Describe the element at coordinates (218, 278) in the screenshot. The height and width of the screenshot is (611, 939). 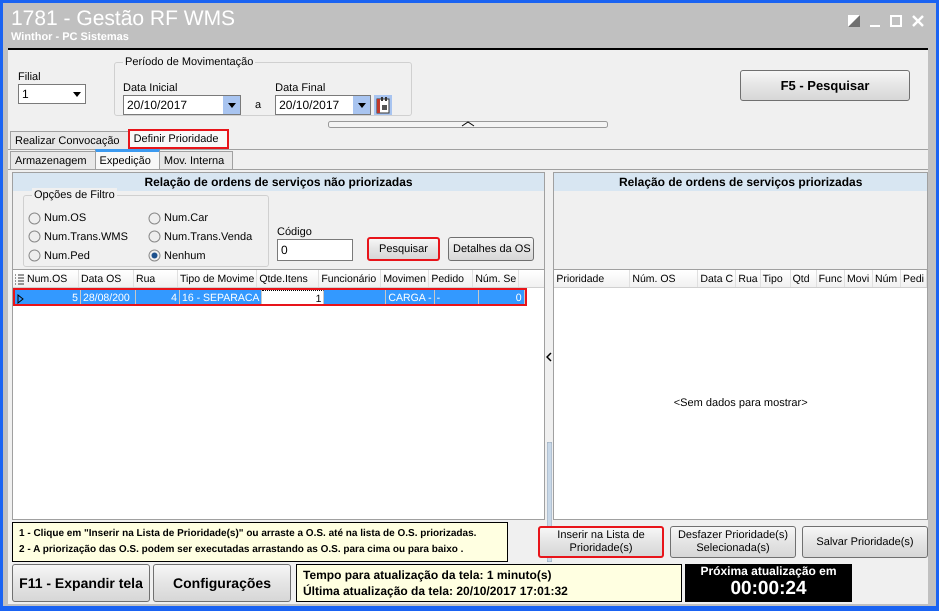
I see `column-header: Tipo de Movime` at that location.